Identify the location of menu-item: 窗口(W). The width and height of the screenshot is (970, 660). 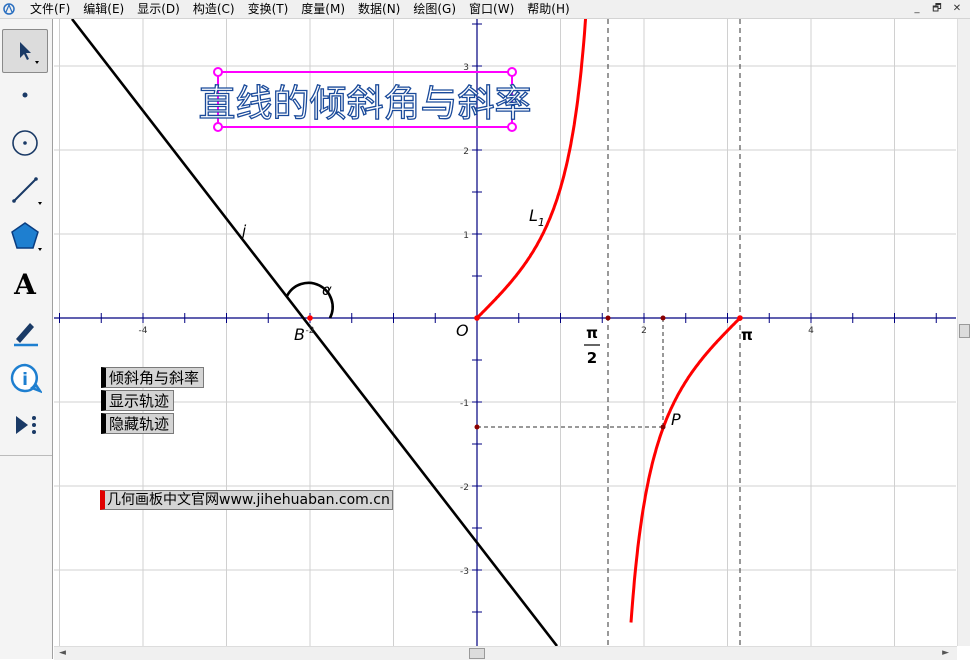
(491, 9).